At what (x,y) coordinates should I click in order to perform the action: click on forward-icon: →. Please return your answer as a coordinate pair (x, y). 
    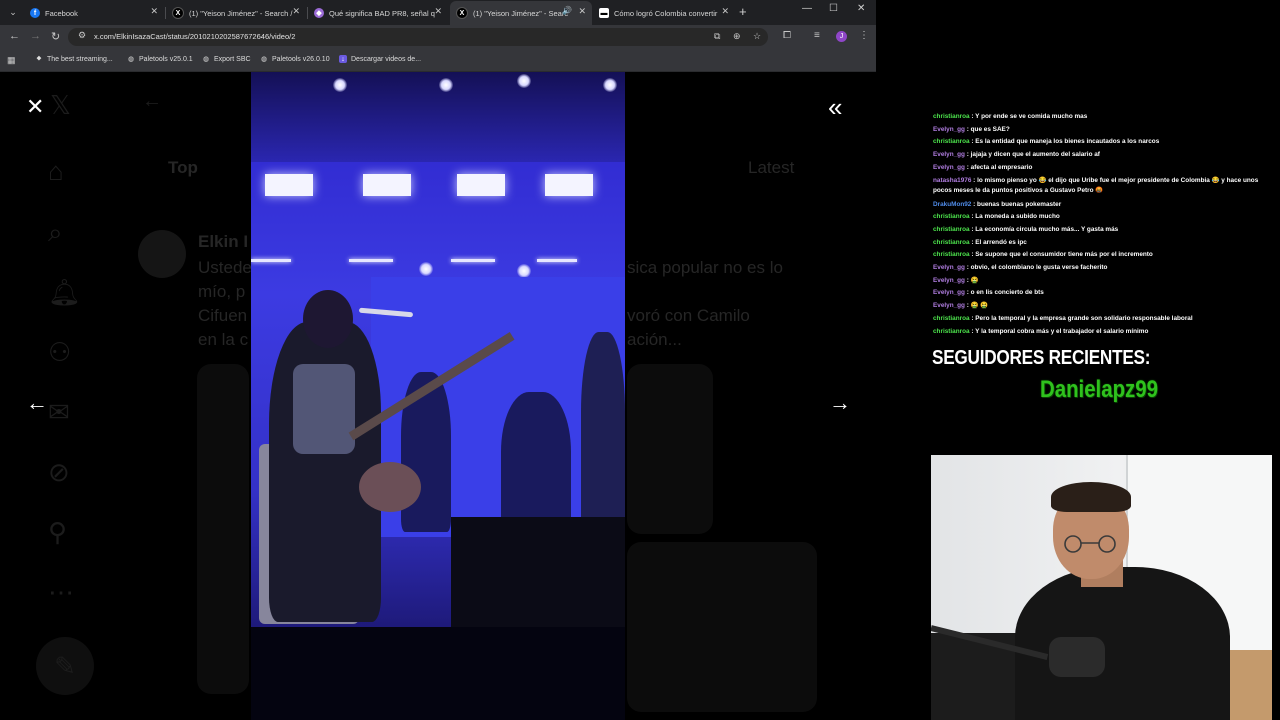
    Looking at the image, I should click on (35, 36).